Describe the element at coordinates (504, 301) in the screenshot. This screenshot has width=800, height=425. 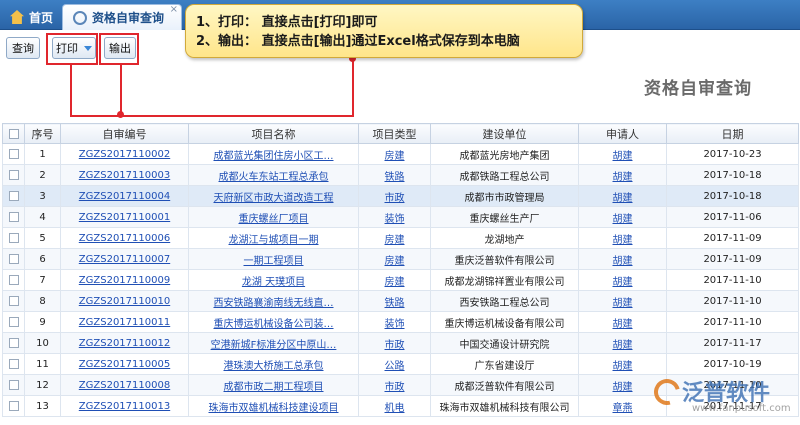
I see `table-cell: 西安铁路工程总公司` at that location.